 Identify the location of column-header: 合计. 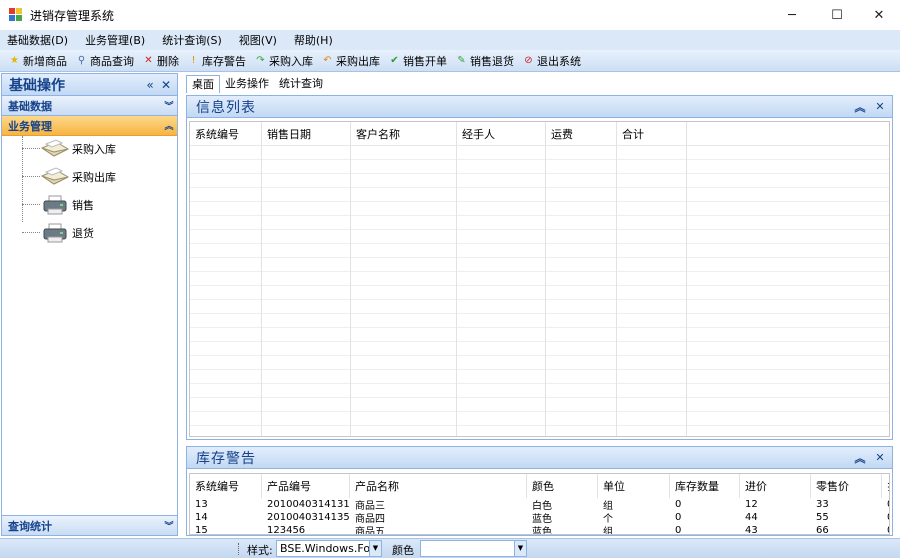
(652, 133).